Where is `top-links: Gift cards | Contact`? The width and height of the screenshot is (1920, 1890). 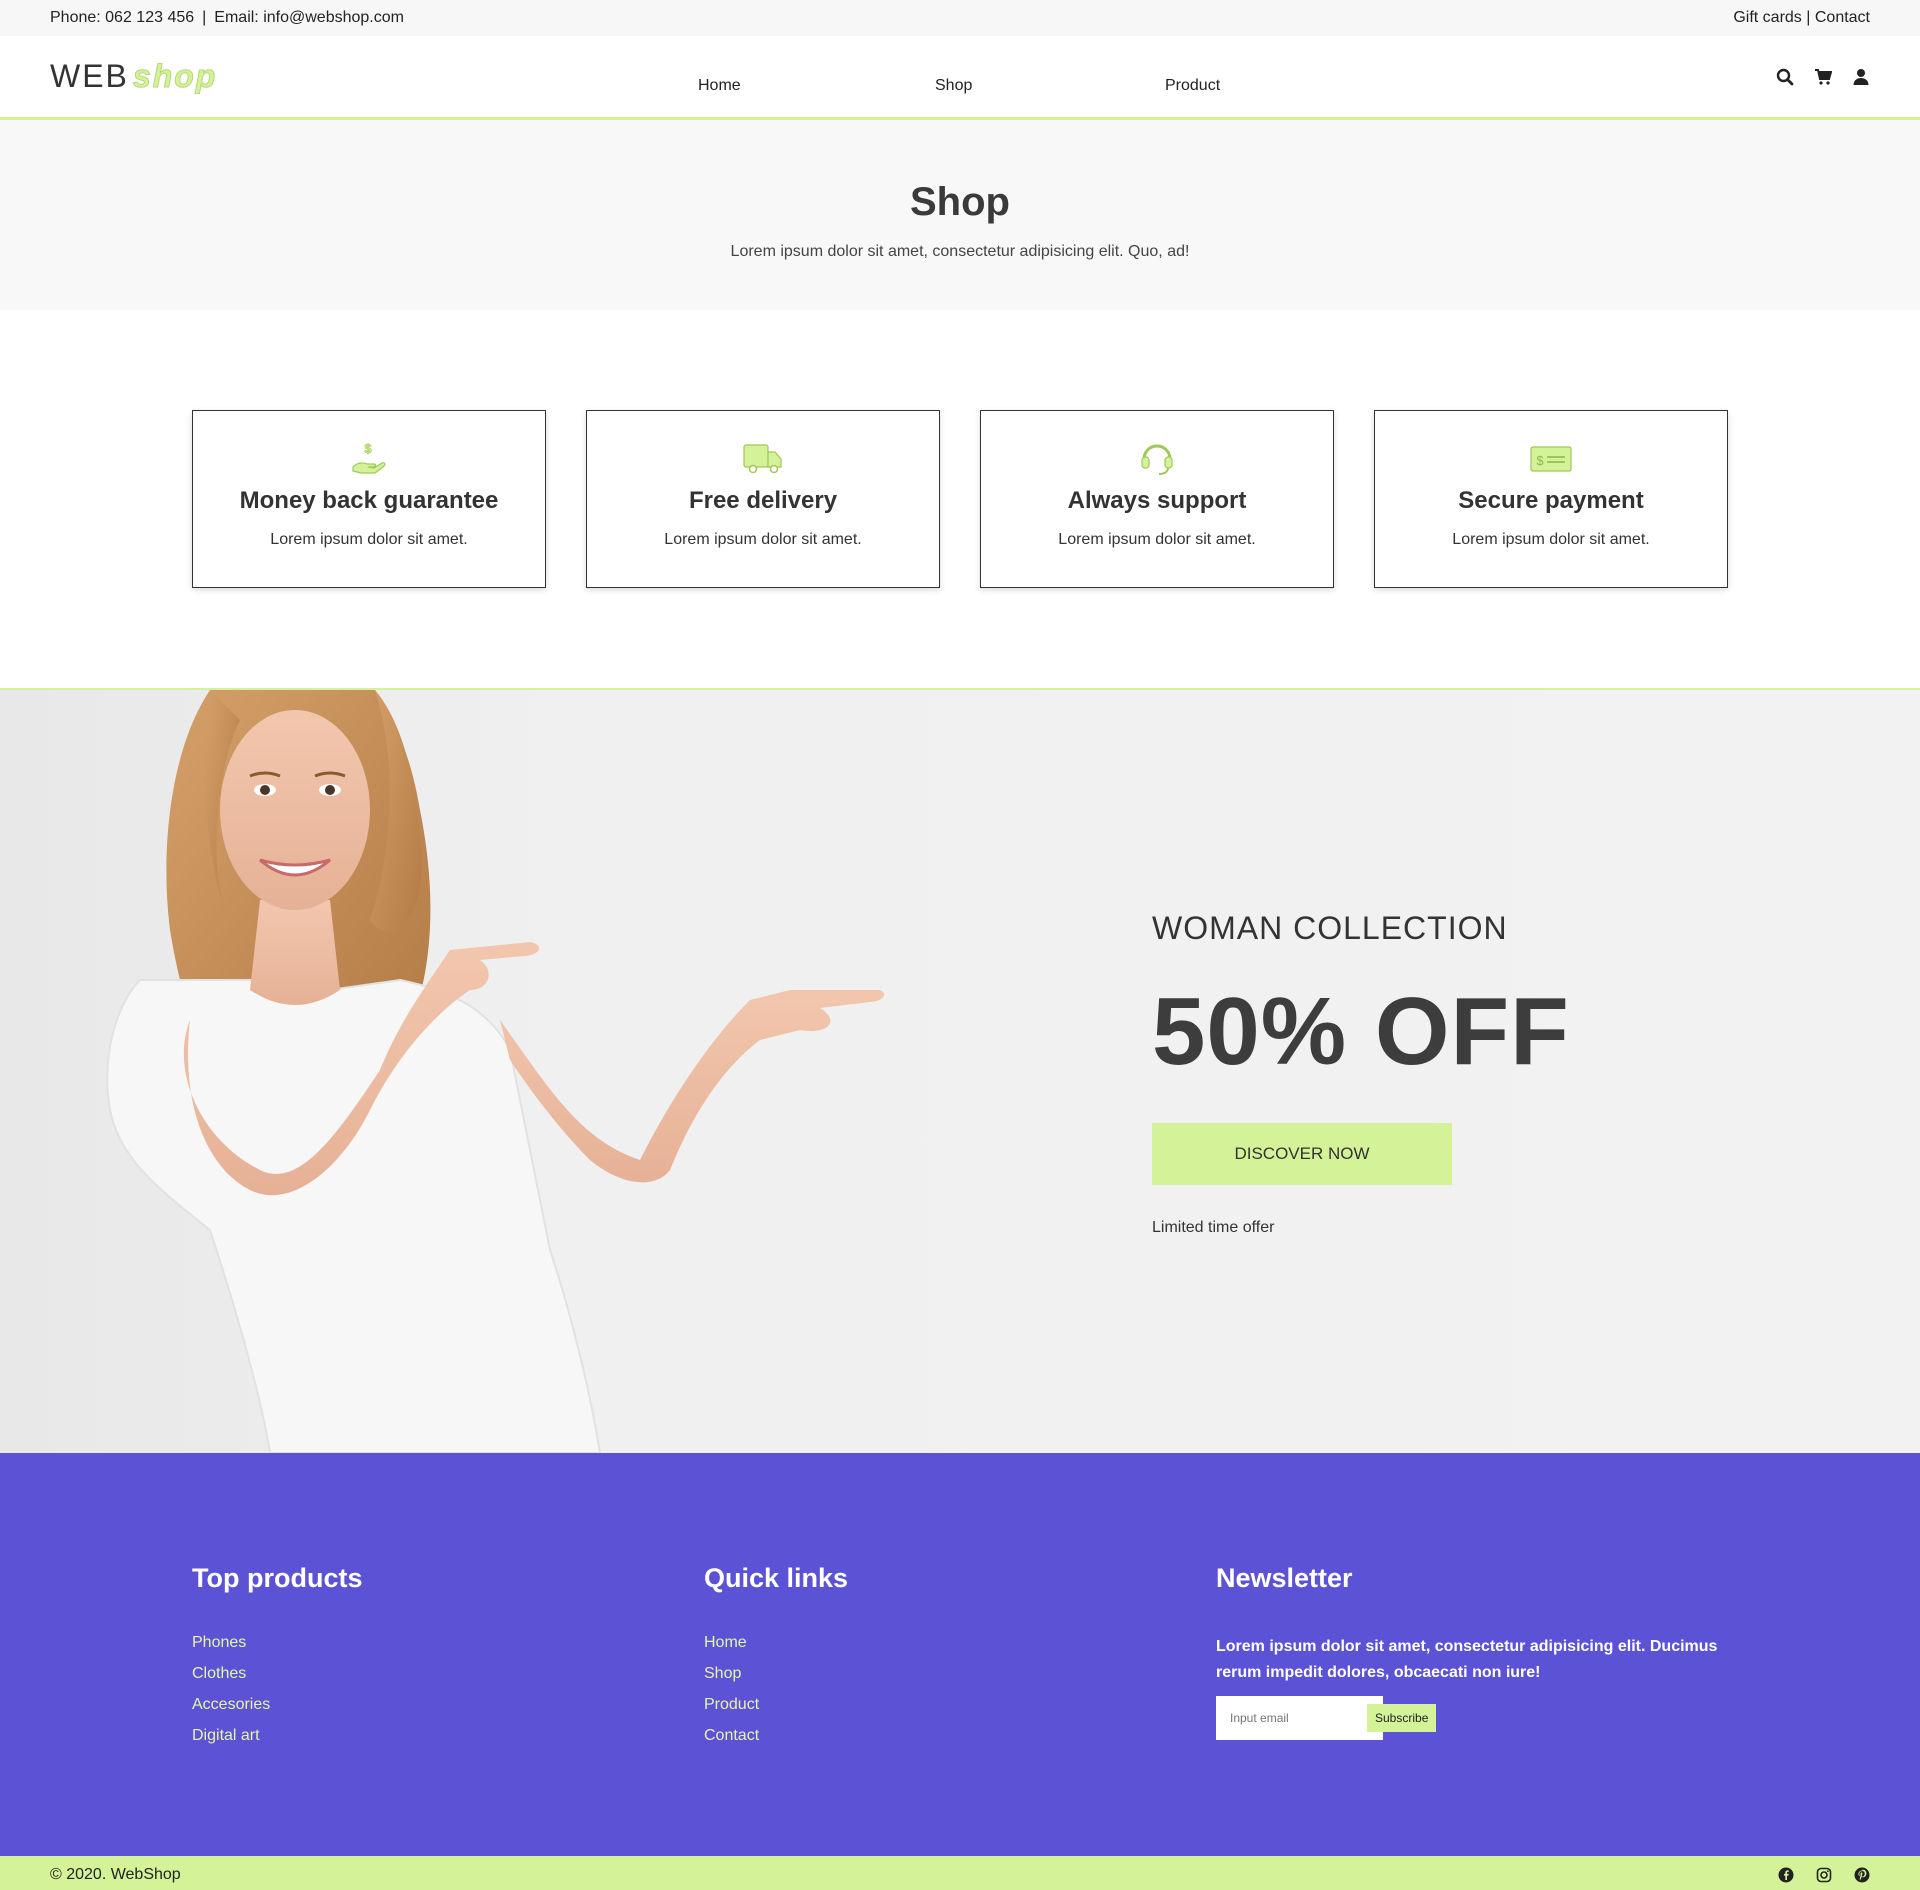 top-links: Gift cards | Contact is located at coordinates (1801, 18).